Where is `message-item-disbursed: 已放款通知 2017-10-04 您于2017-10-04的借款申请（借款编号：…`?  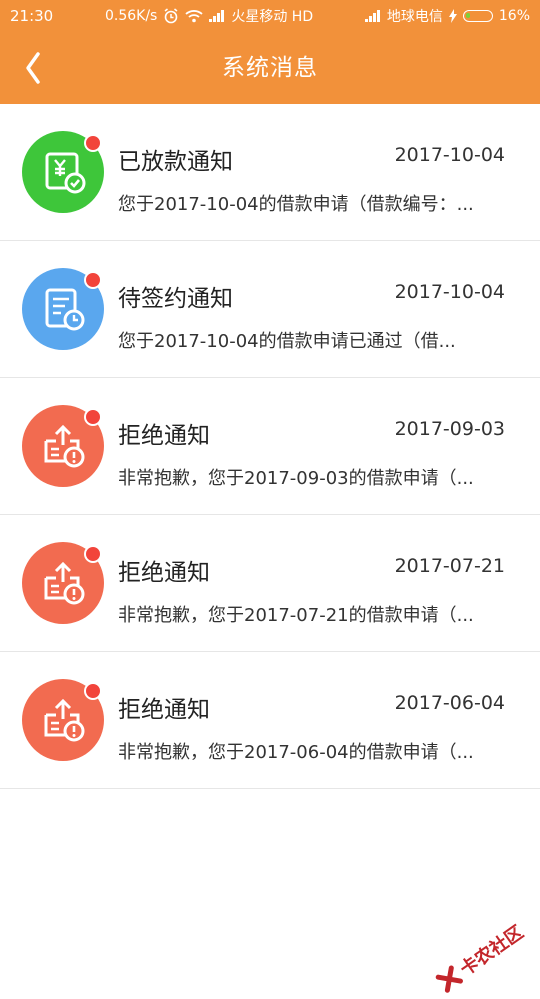 message-item-disbursed: 已放款通知 2017-10-04 您于2017-10-04的借款申请（借款编号：… is located at coordinates (270, 172).